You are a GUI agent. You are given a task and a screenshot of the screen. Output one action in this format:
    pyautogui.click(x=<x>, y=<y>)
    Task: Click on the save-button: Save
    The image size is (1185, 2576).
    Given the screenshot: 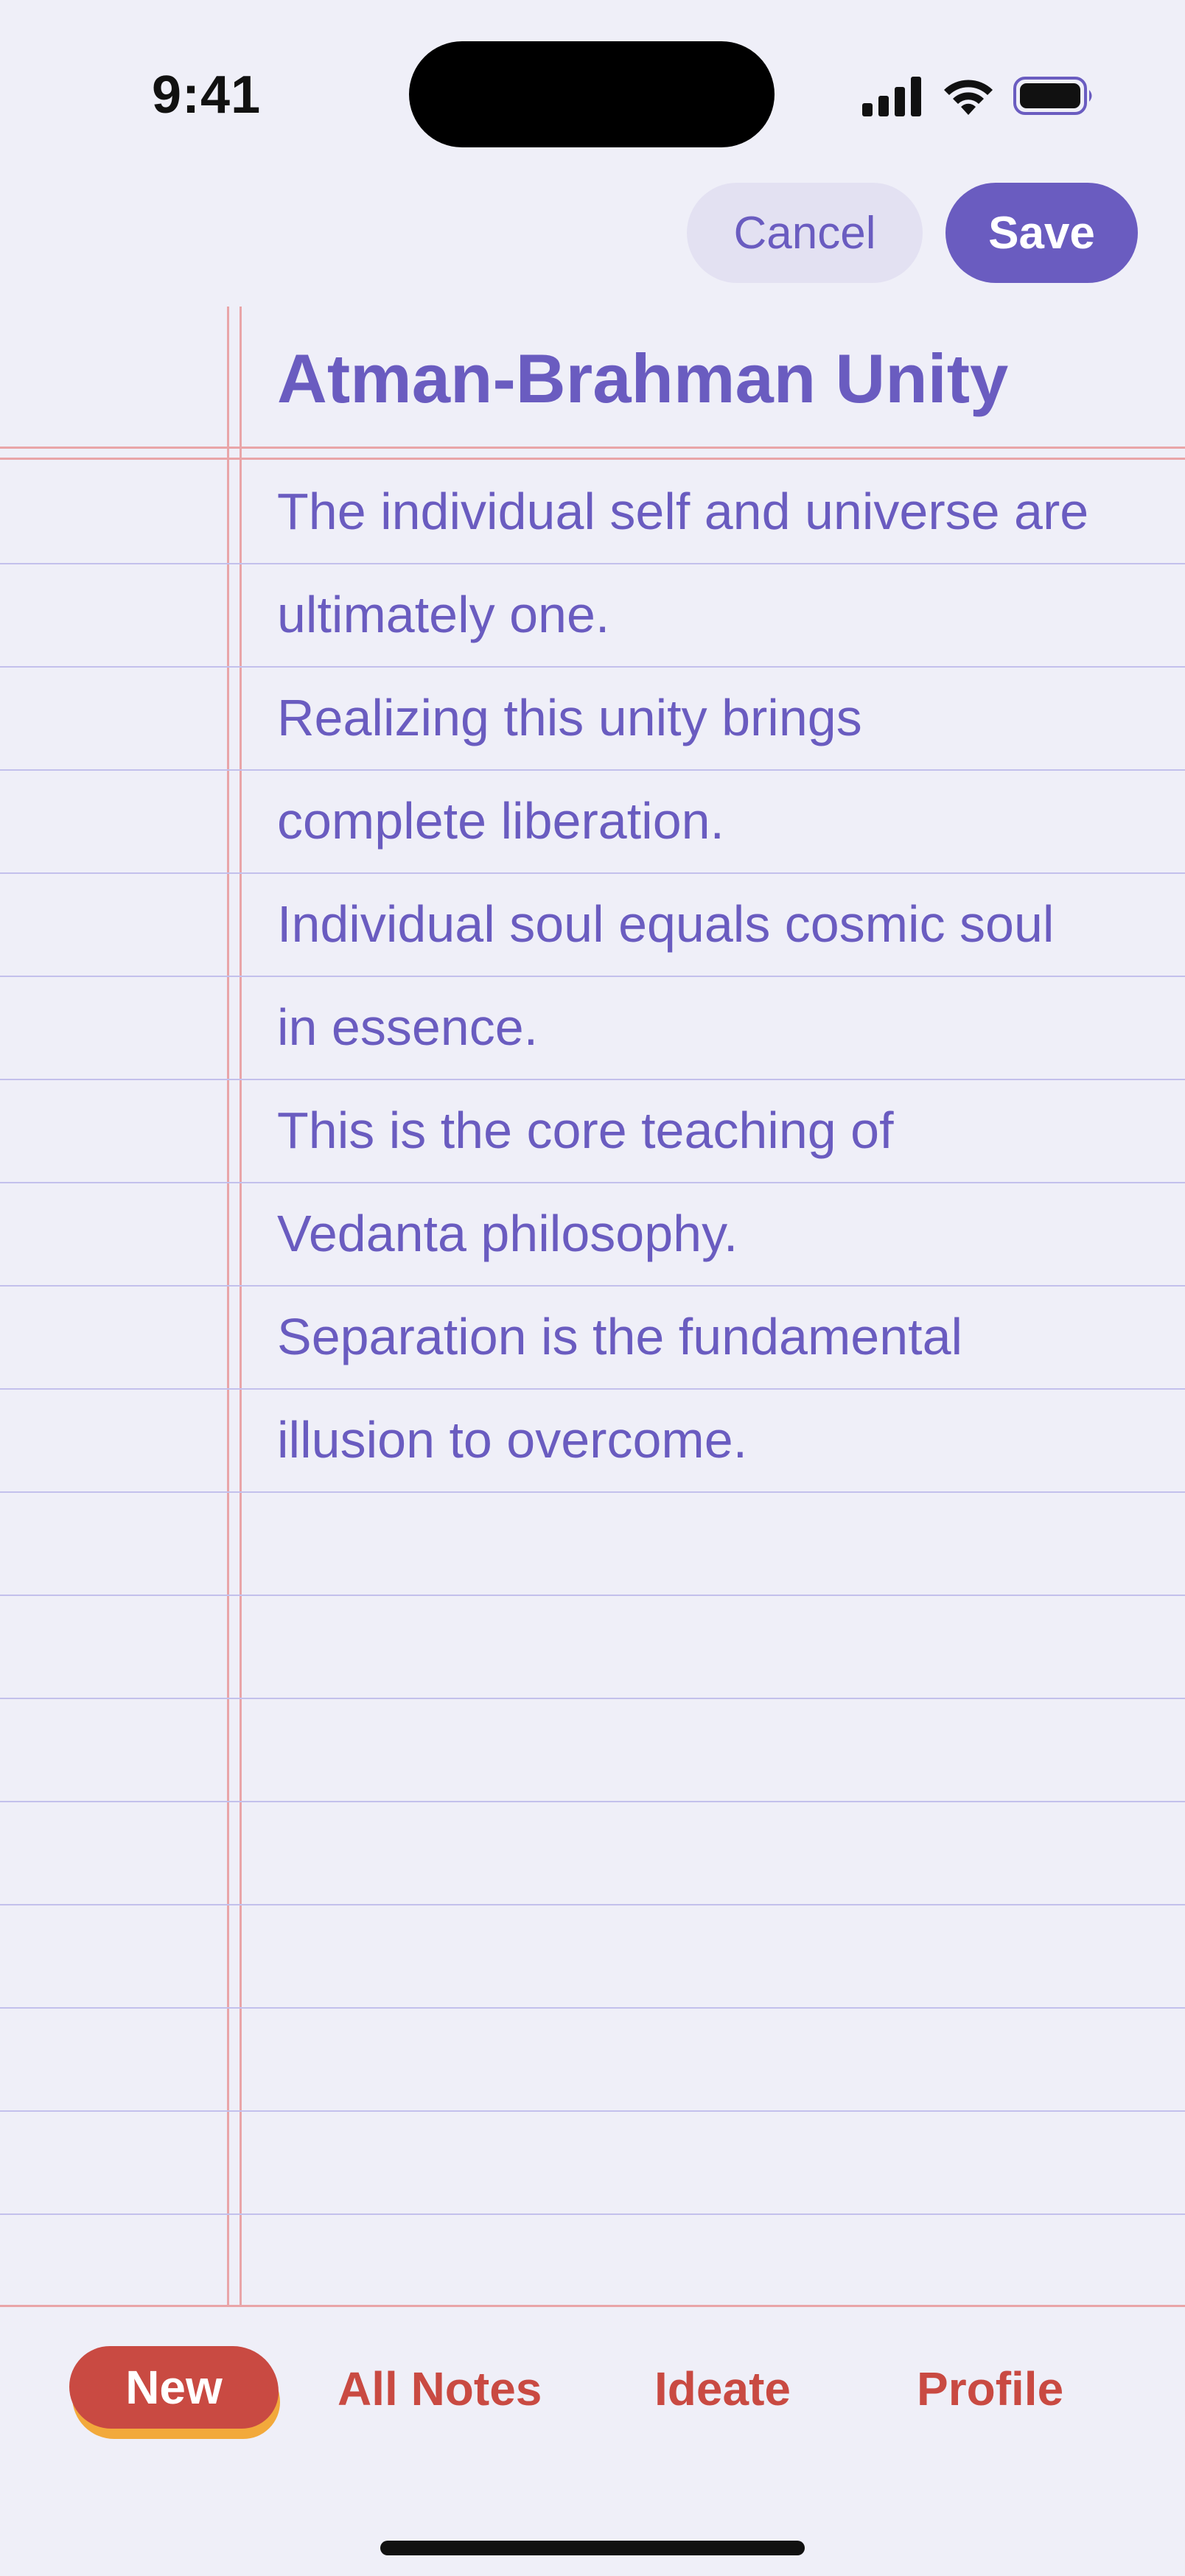 What is the action you would take?
    pyautogui.click(x=1041, y=233)
    